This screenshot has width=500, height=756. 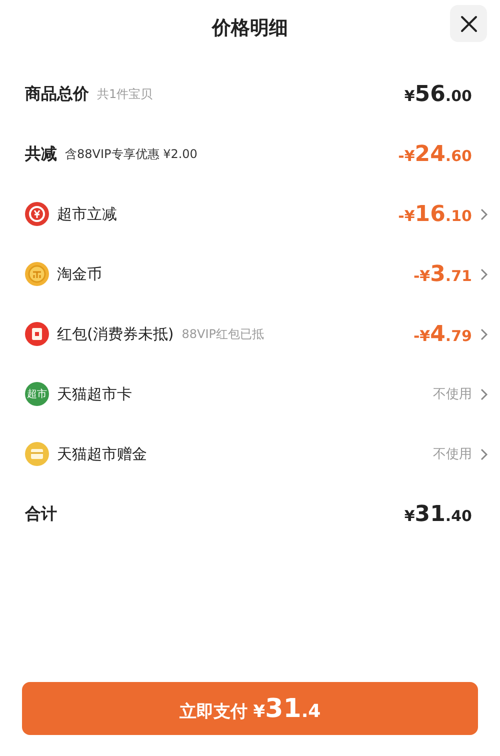 I want to click on coin-icon, so click(x=37, y=274).